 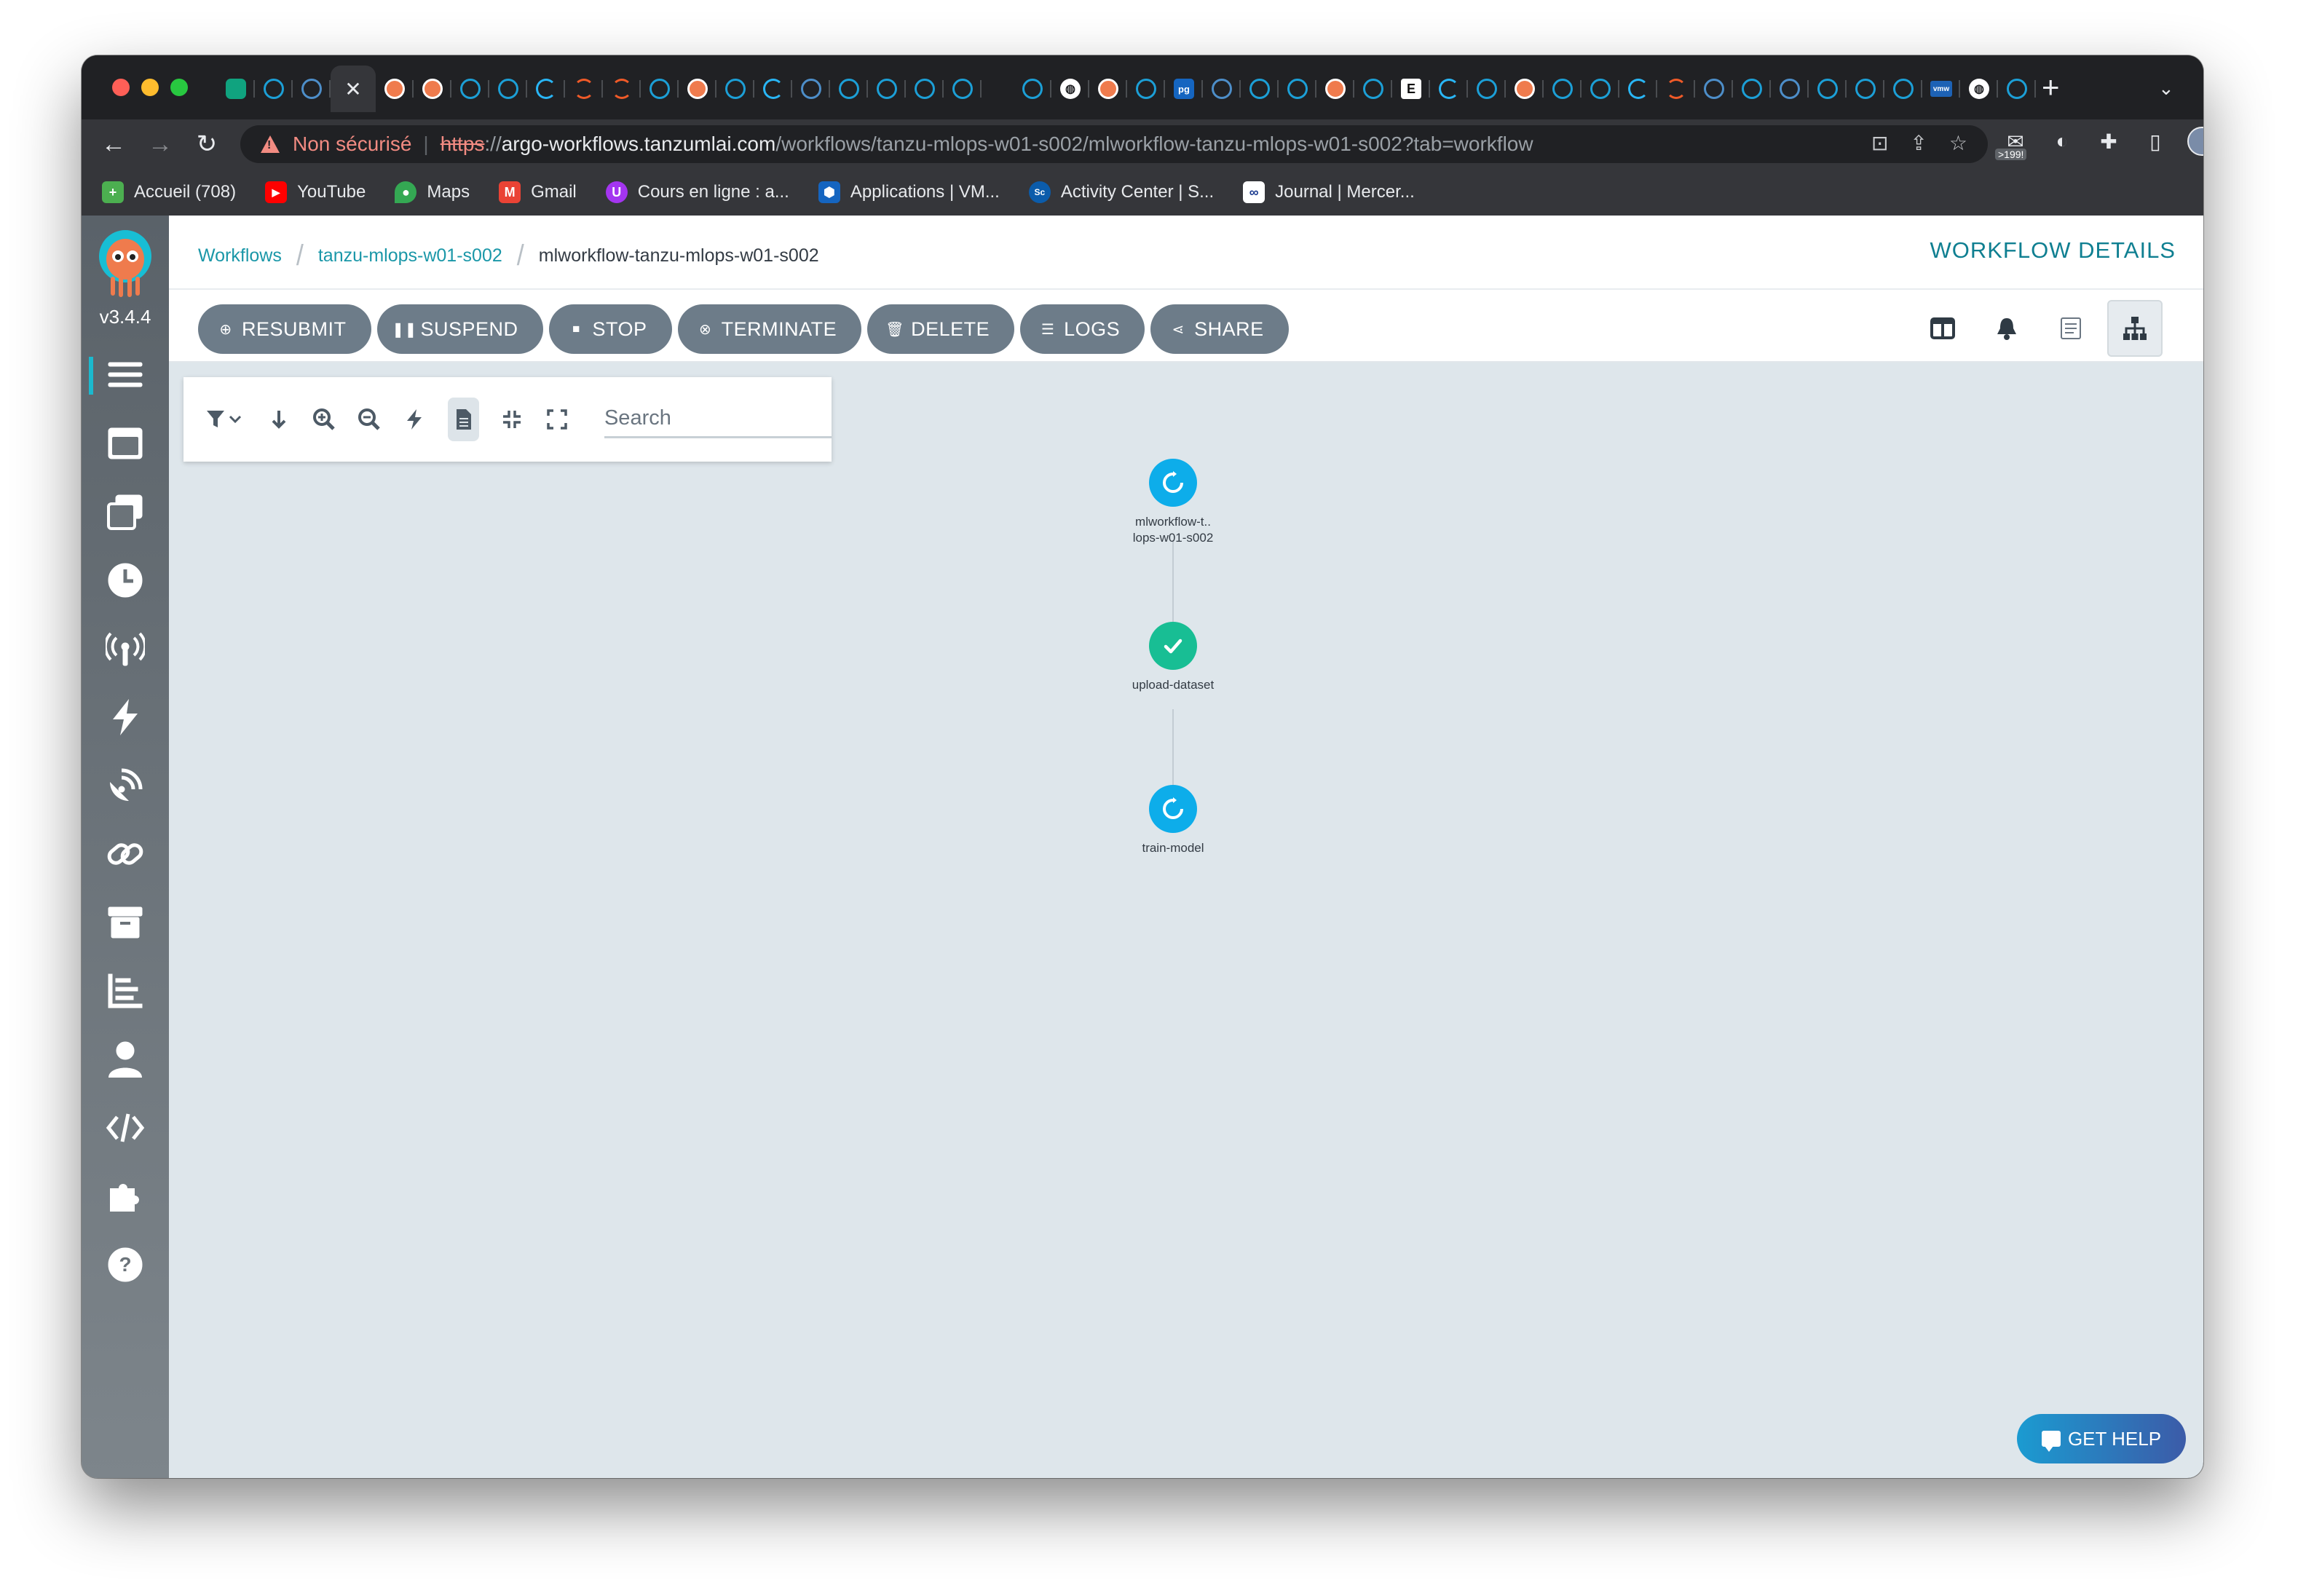 What do you see at coordinates (369, 419) in the screenshot?
I see `zoom-out-icon` at bounding box center [369, 419].